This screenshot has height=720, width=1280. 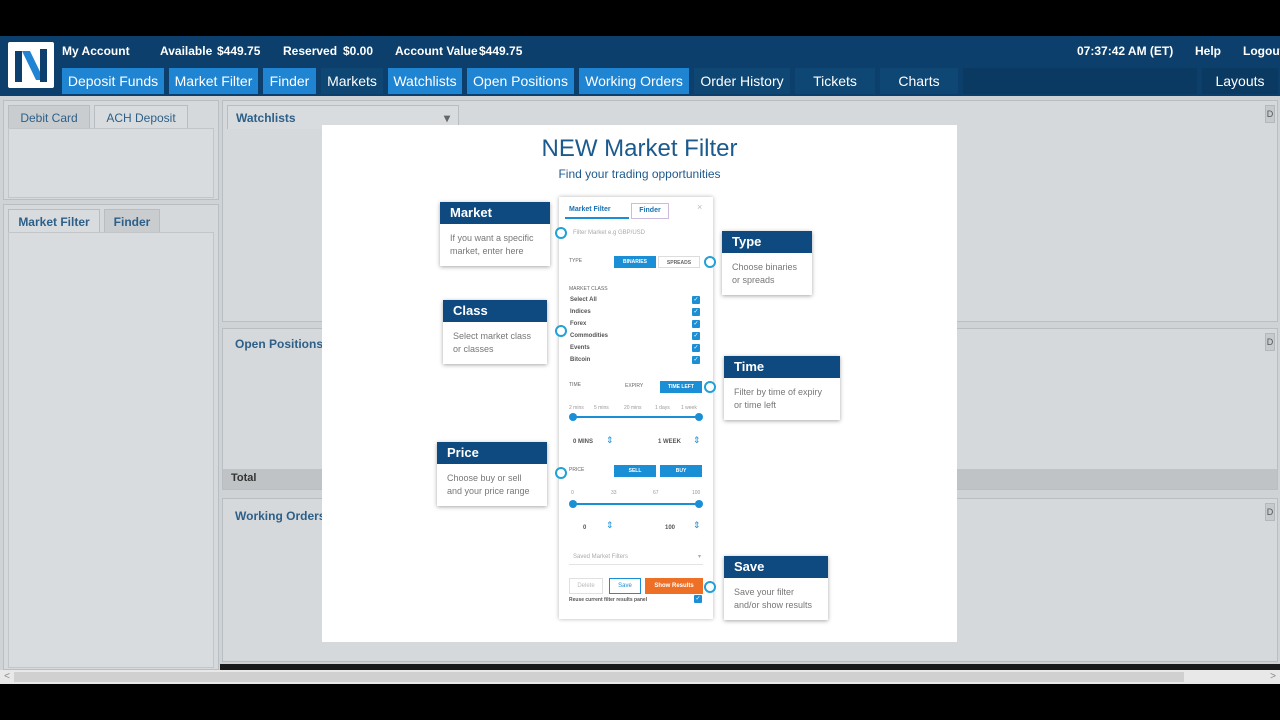 I want to click on type-connector-dot, so click(x=710, y=262).